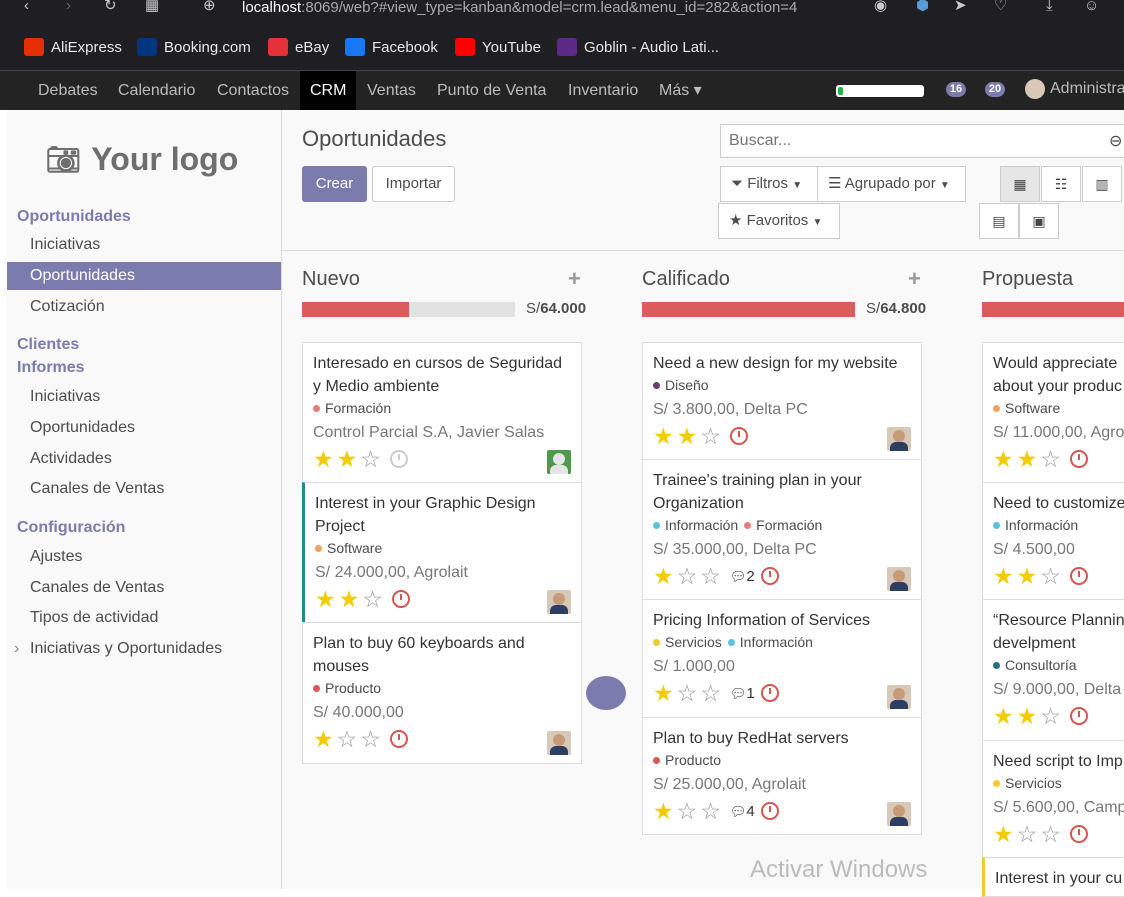 The image size is (1124, 897). Describe the element at coordinates (880, 7) in the screenshot. I see `camera-icon: ◉` at that location.